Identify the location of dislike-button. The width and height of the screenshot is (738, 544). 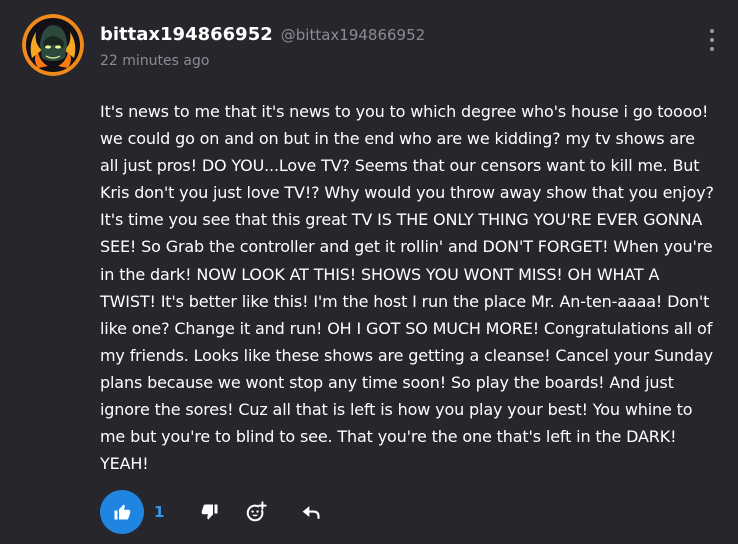
(210, 512).